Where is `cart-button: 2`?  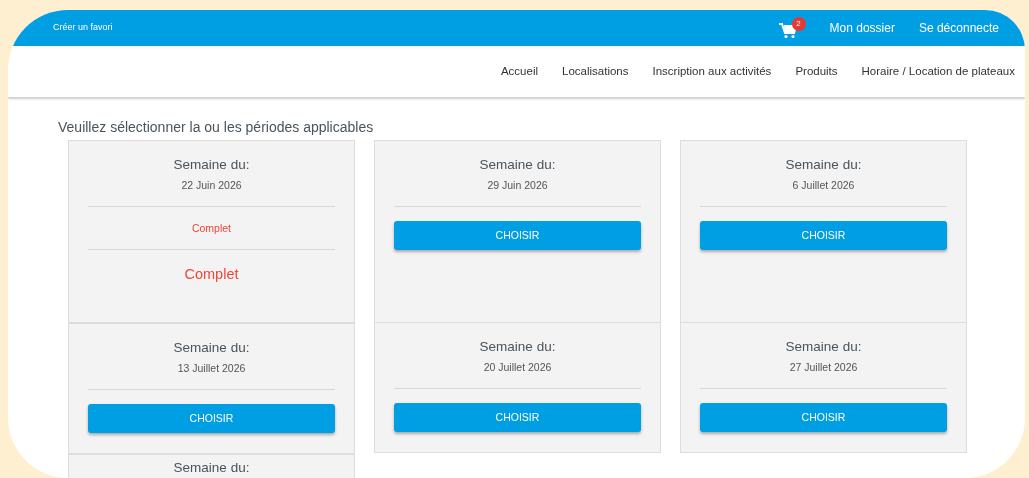 cart-button: 2 is located at coordinates (792, 28).